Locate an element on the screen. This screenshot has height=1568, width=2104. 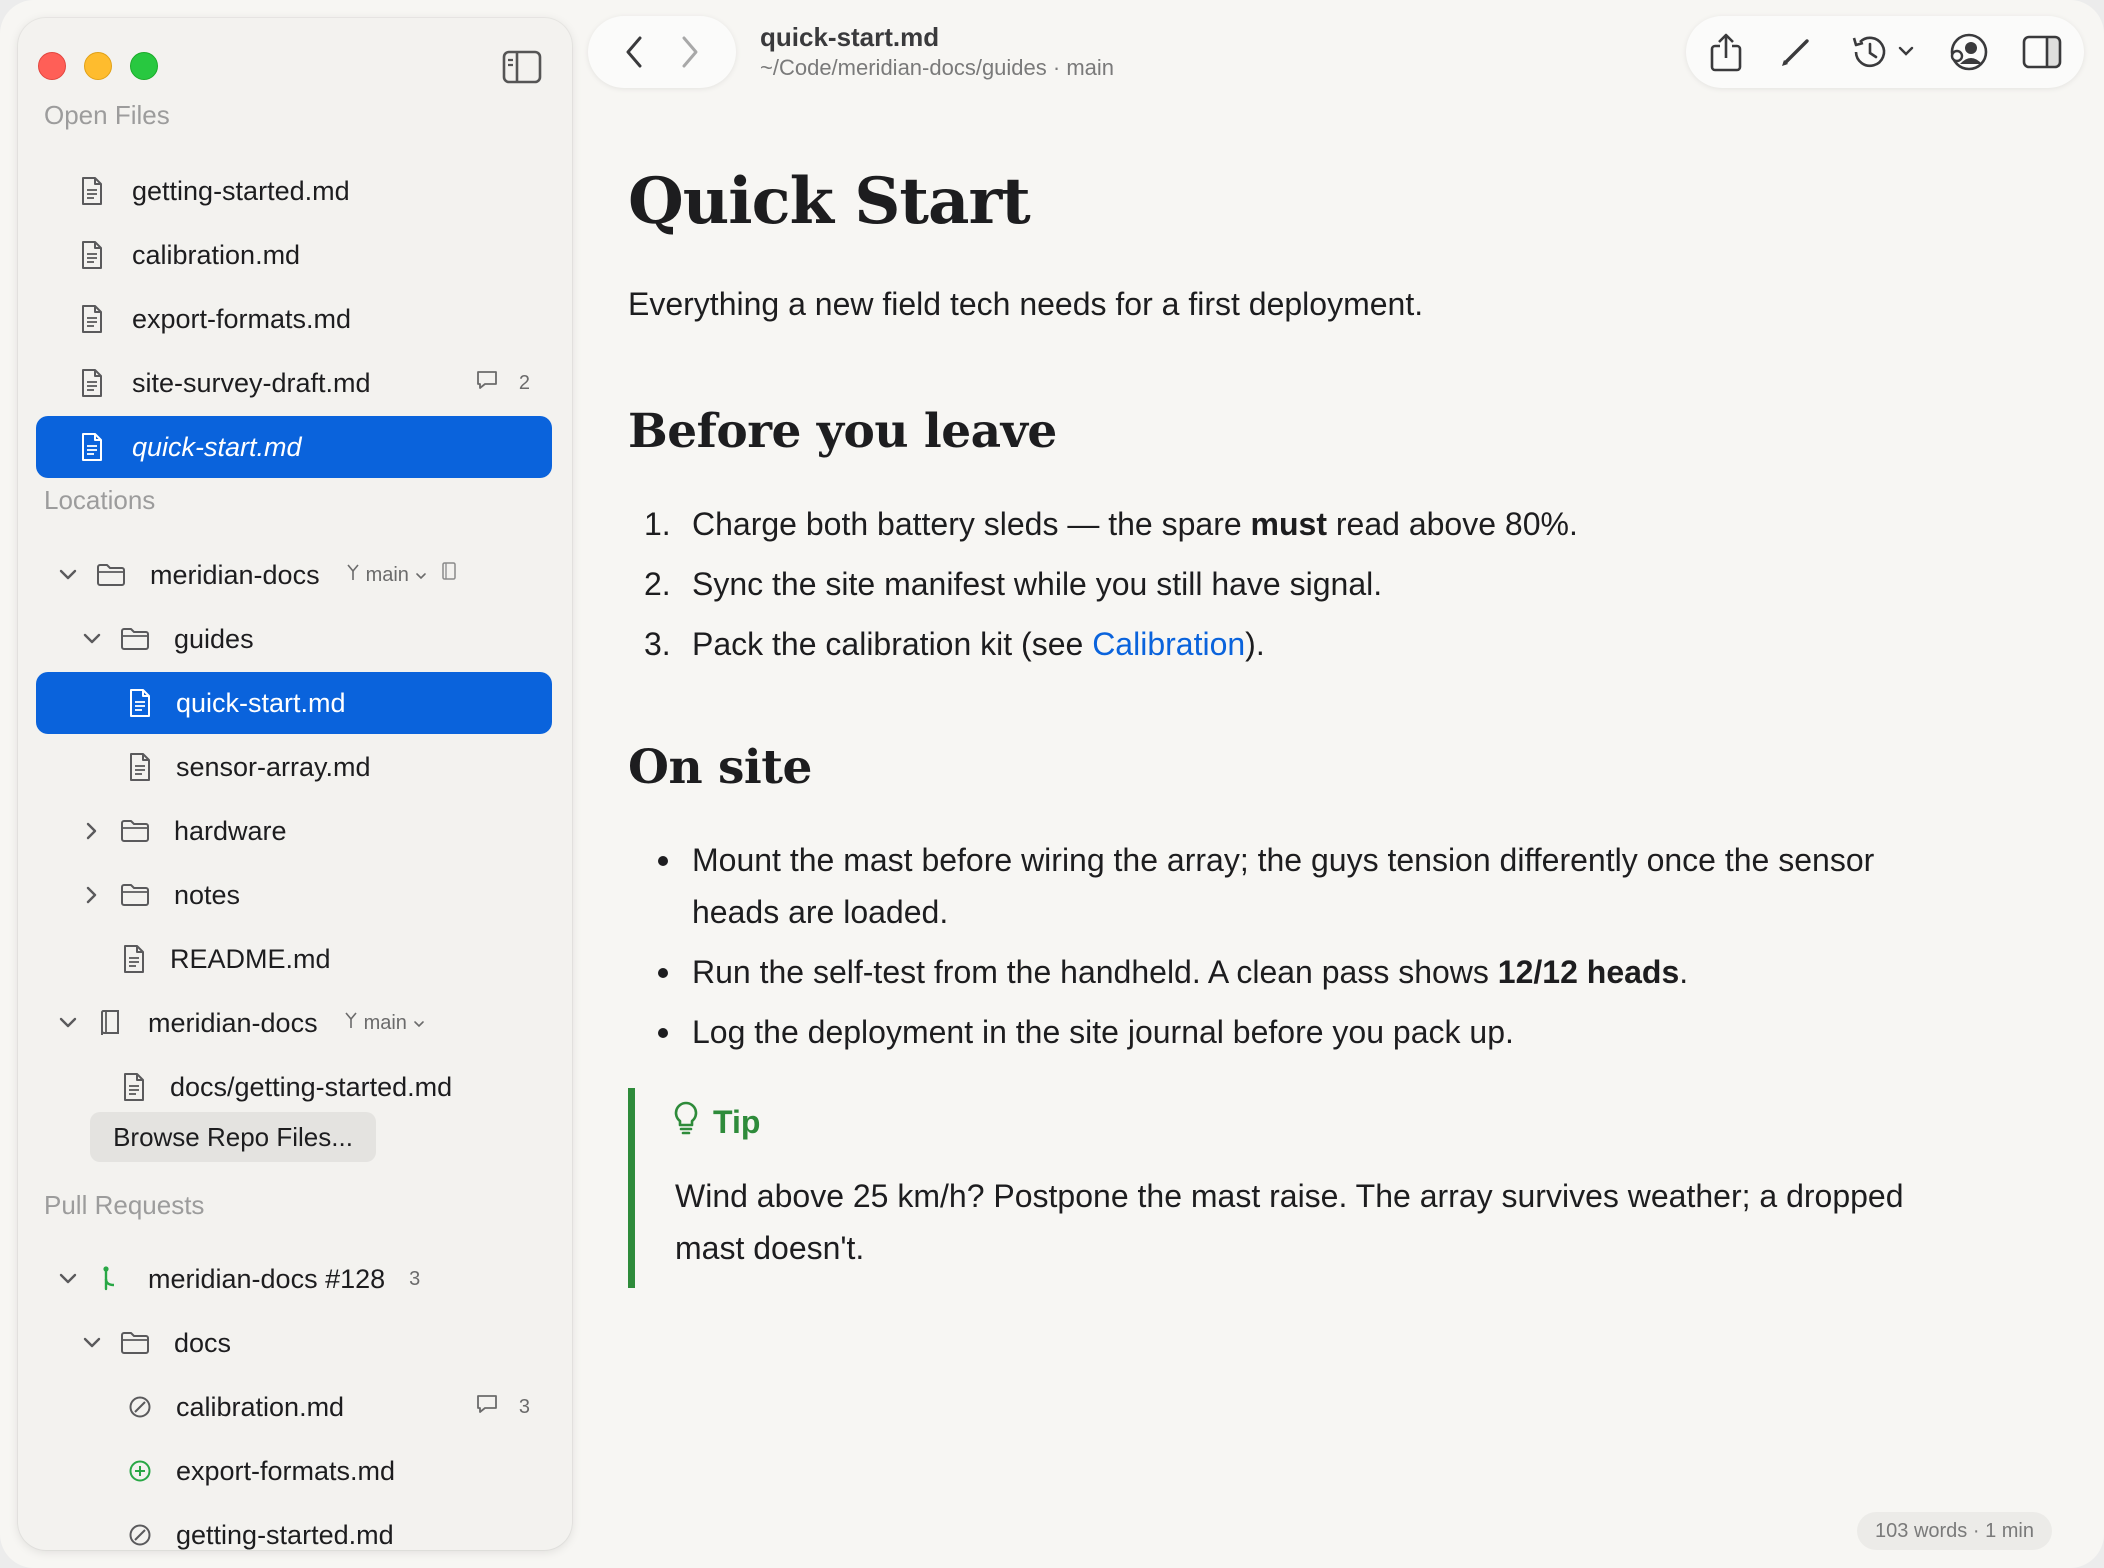
sidebar-toggle-icon is located at coordinates (522, 67).